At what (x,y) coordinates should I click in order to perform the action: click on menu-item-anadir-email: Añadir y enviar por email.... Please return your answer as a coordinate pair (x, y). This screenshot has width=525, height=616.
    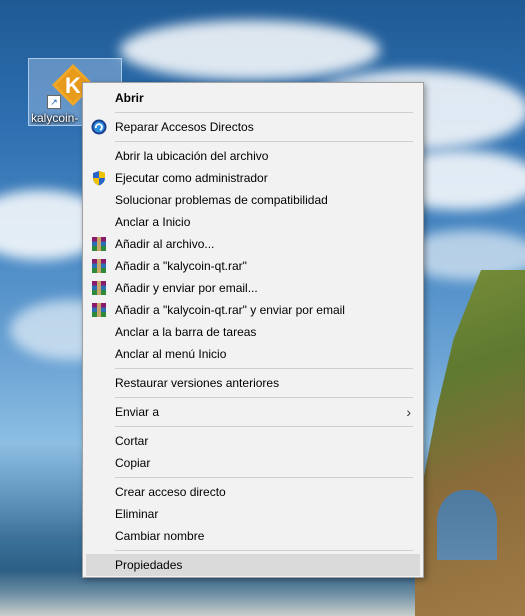
    Looking at the image, I should click on (253, 288).